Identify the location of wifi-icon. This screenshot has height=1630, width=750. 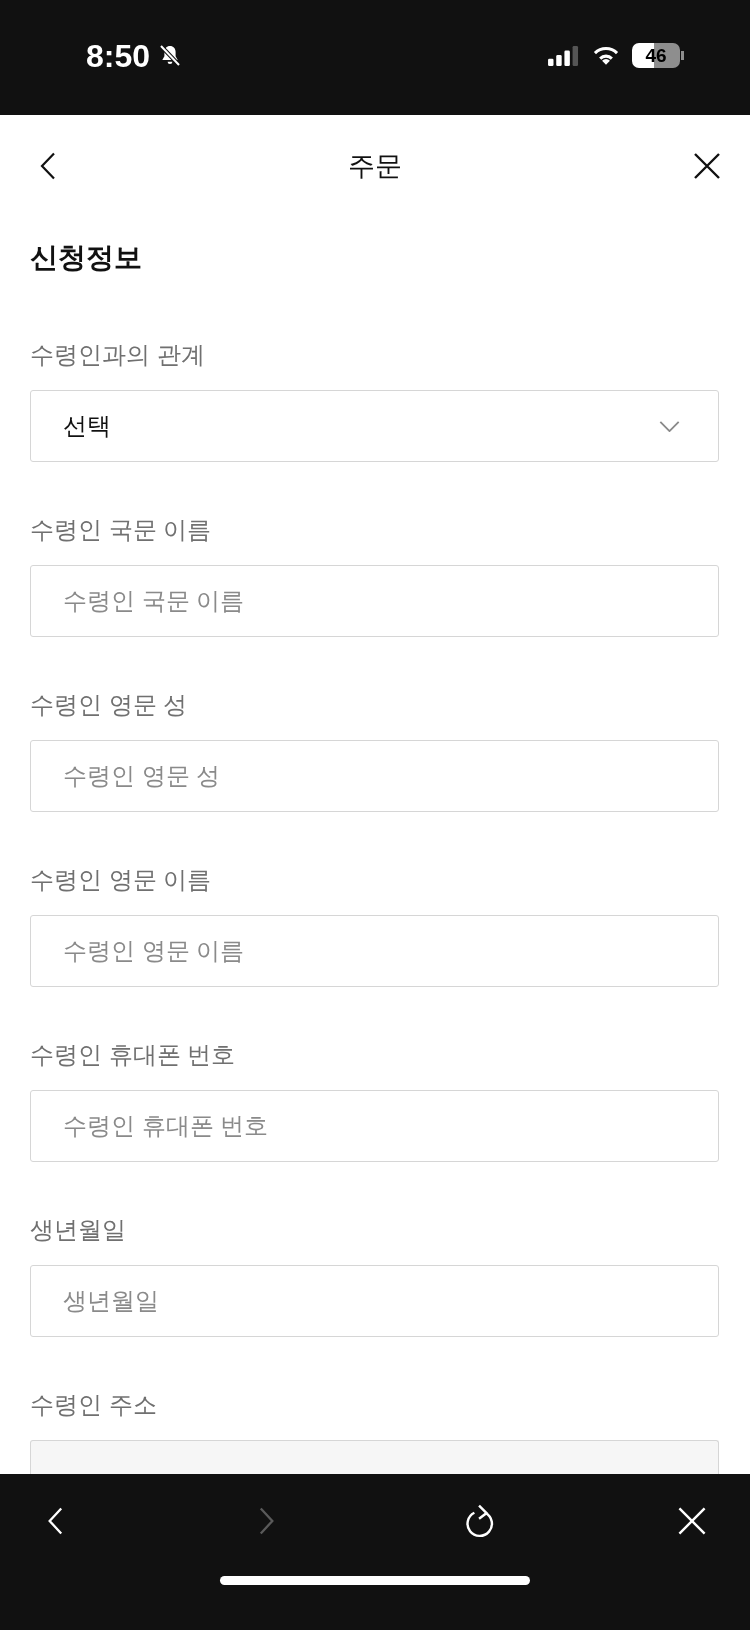
(606, 55).